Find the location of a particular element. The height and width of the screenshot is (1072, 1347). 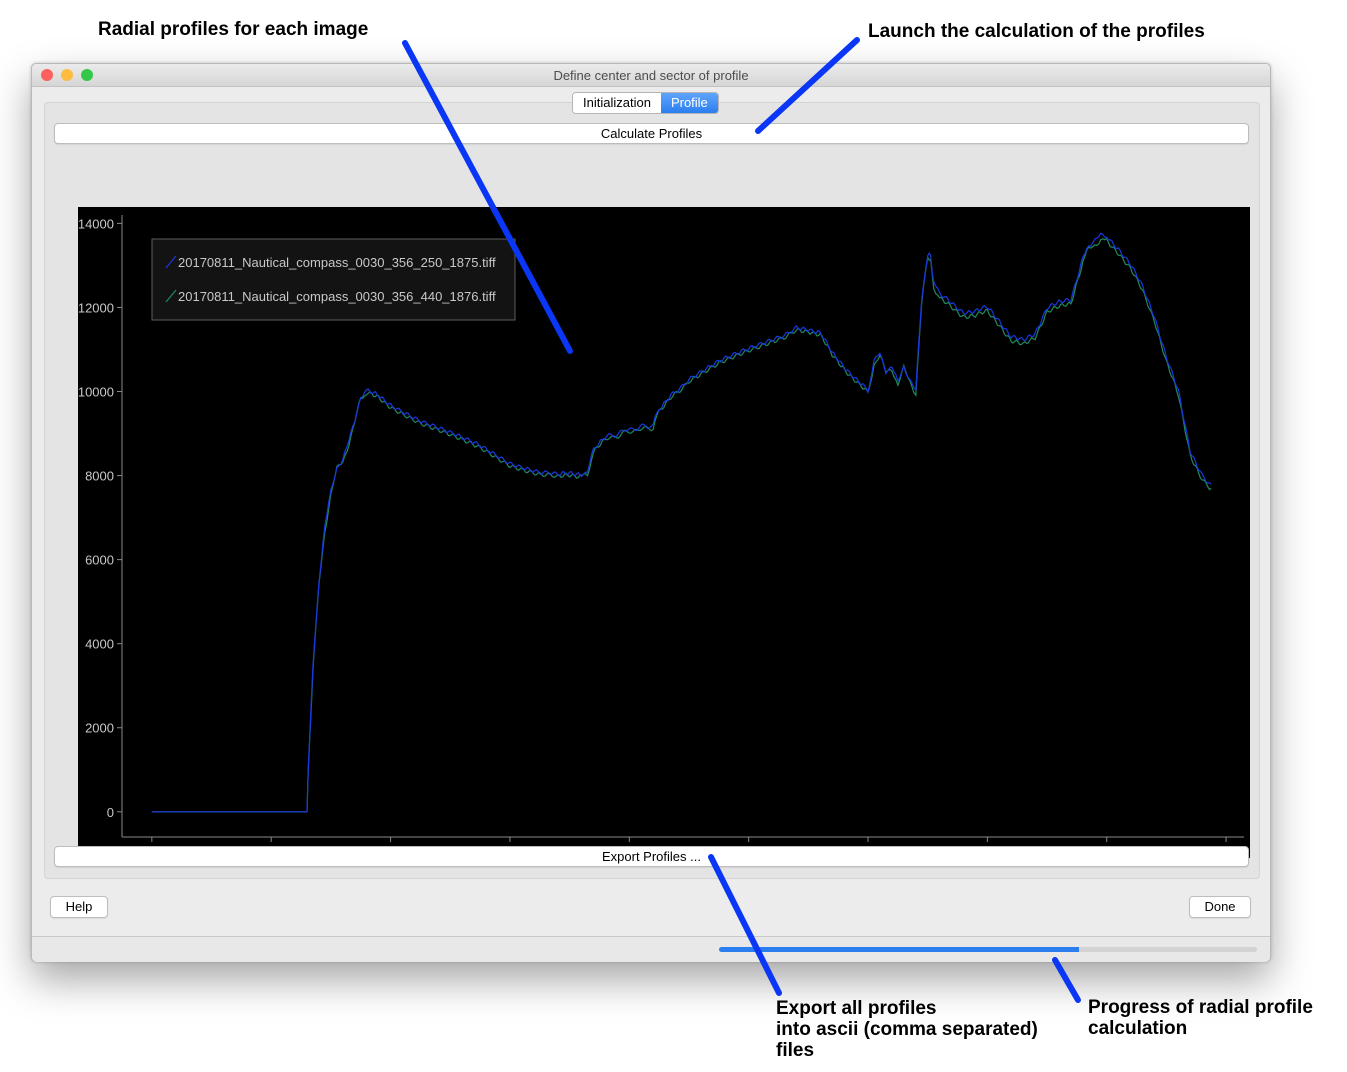

progress-bar is located at coordinates (988, 949).